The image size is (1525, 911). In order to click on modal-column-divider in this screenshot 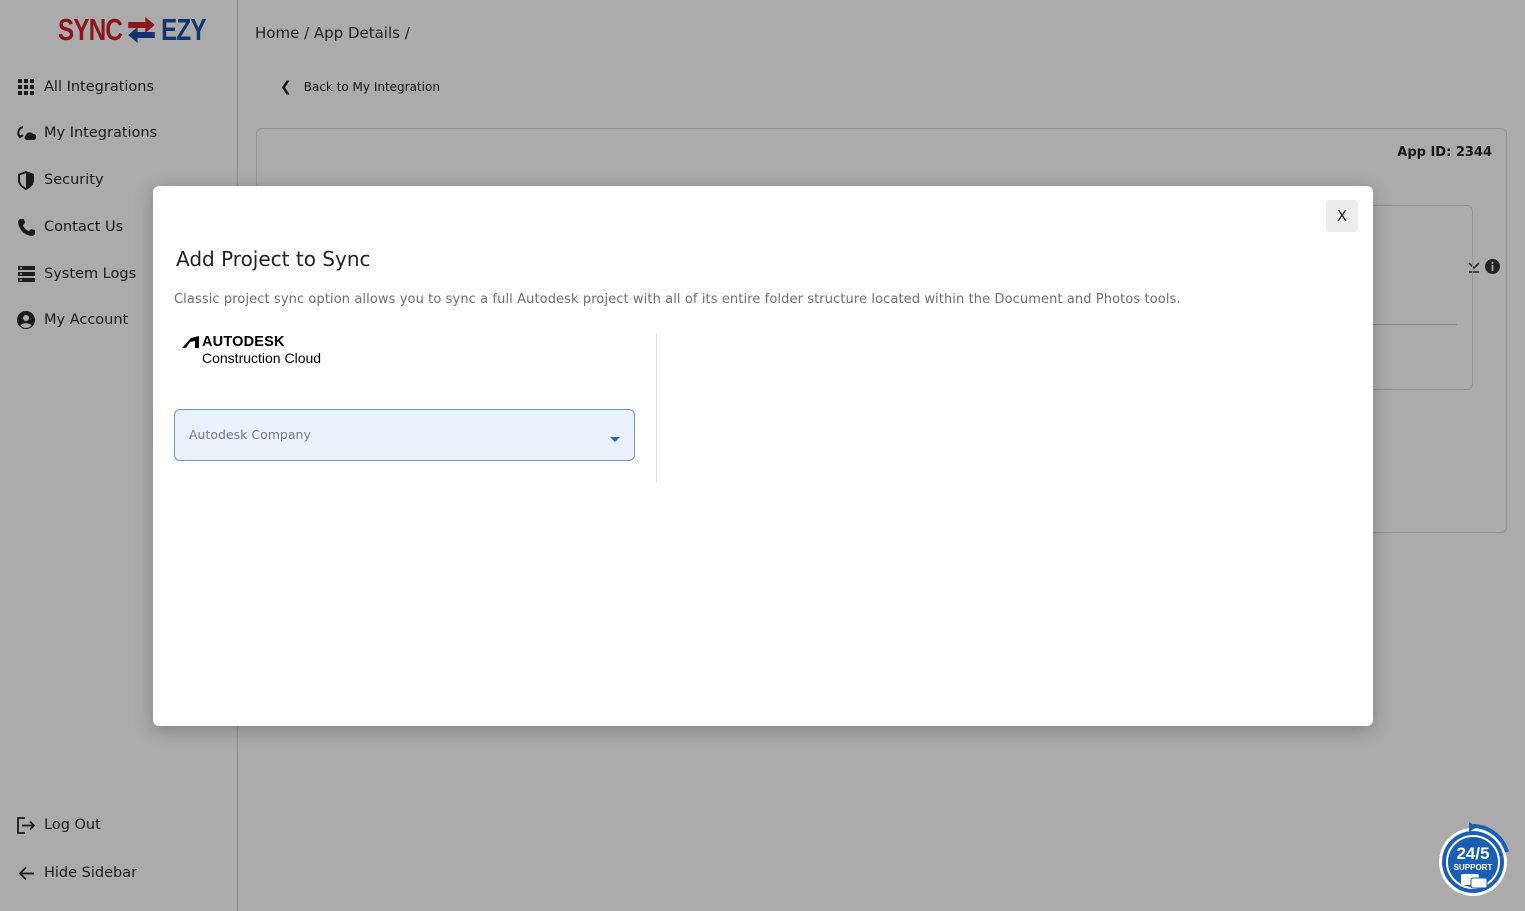, I will do `click(656, 408)`.